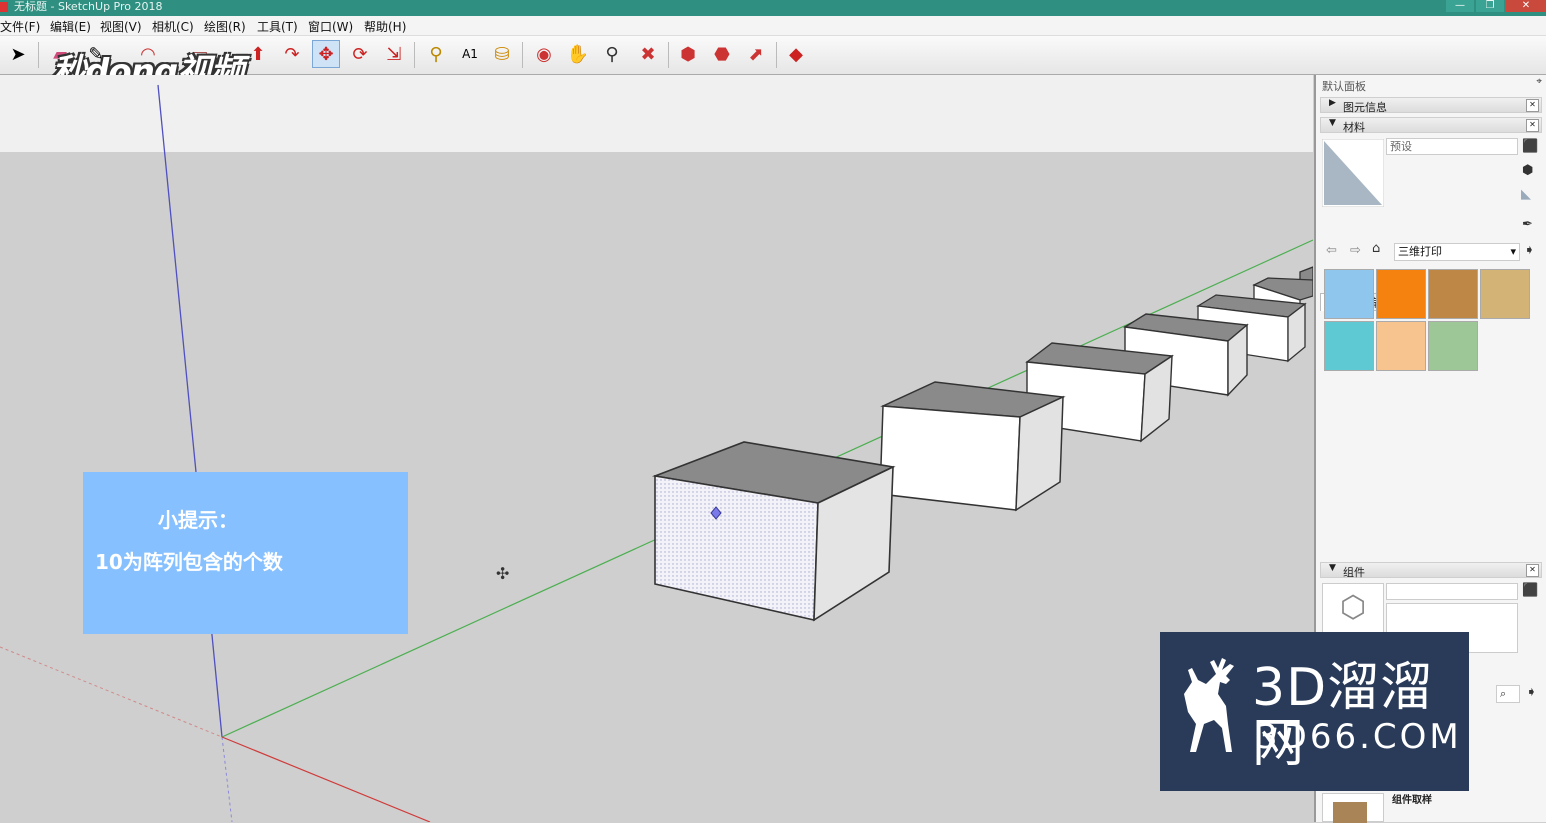 Image resolution: width=1546 pixels, height=823 pixels. Describe the element at coordinates (436, 54) in the screenshot. I see `tape-measure-icon: ⚲` at that location.